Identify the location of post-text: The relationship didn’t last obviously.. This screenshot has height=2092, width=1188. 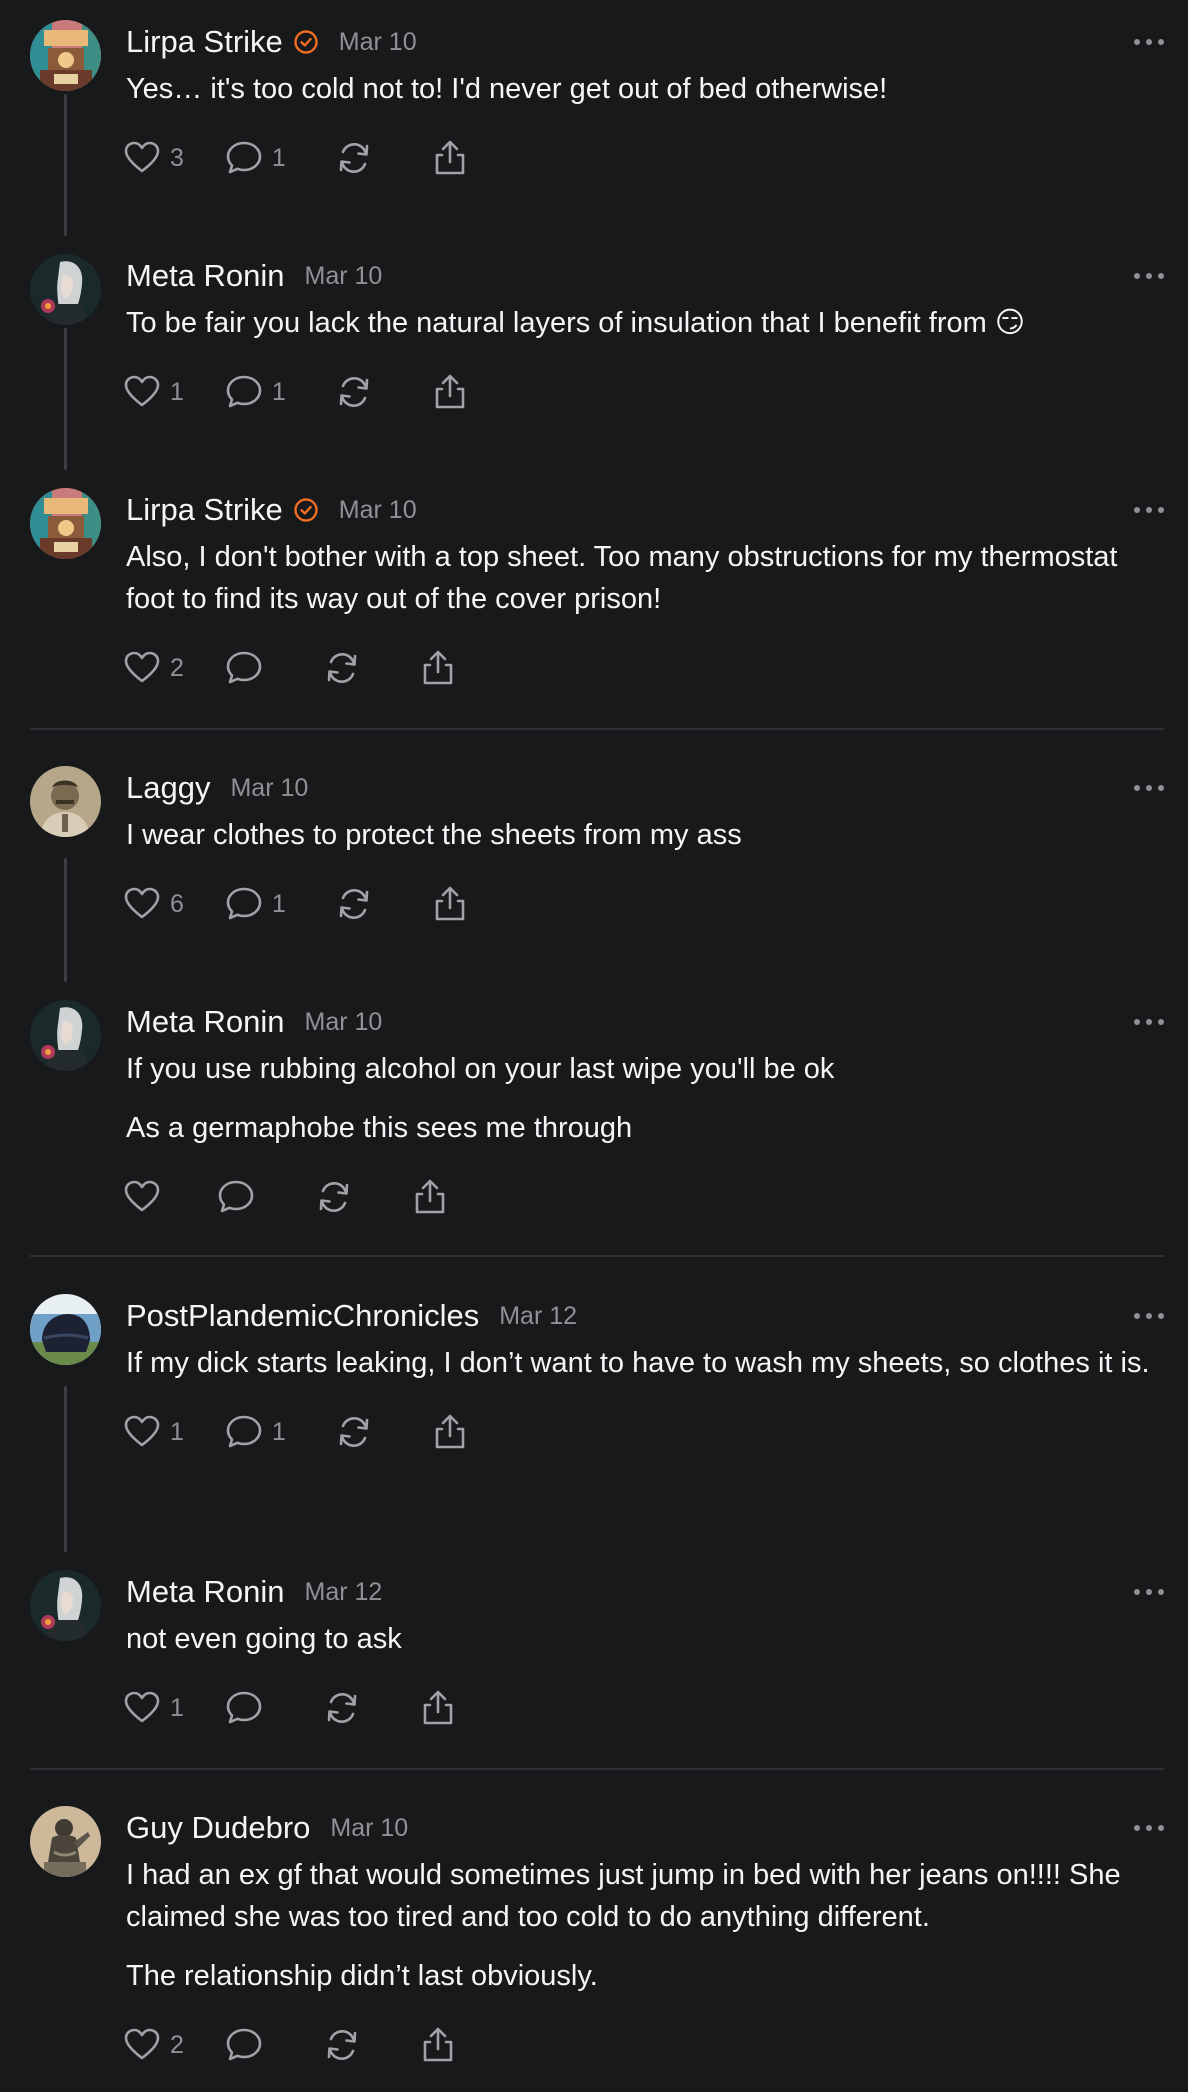
(362, 1976).